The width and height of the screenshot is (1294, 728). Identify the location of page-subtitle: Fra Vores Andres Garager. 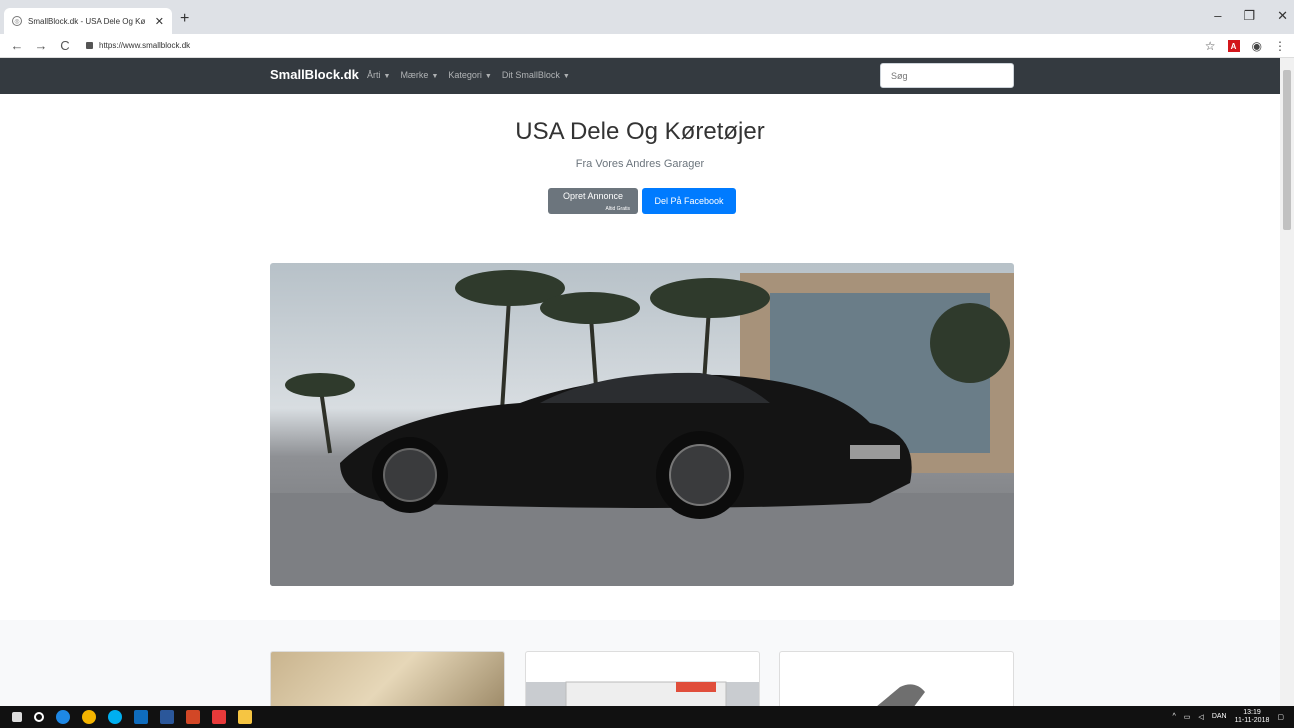
(640, 164).